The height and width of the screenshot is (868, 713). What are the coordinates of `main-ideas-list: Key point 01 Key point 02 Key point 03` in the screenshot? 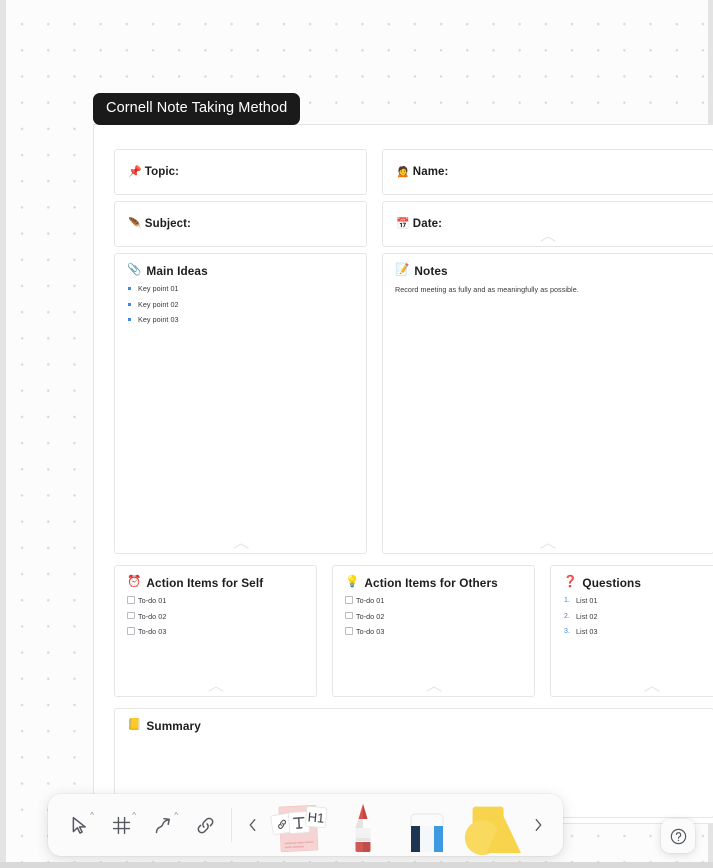 It's located at (240, 304).